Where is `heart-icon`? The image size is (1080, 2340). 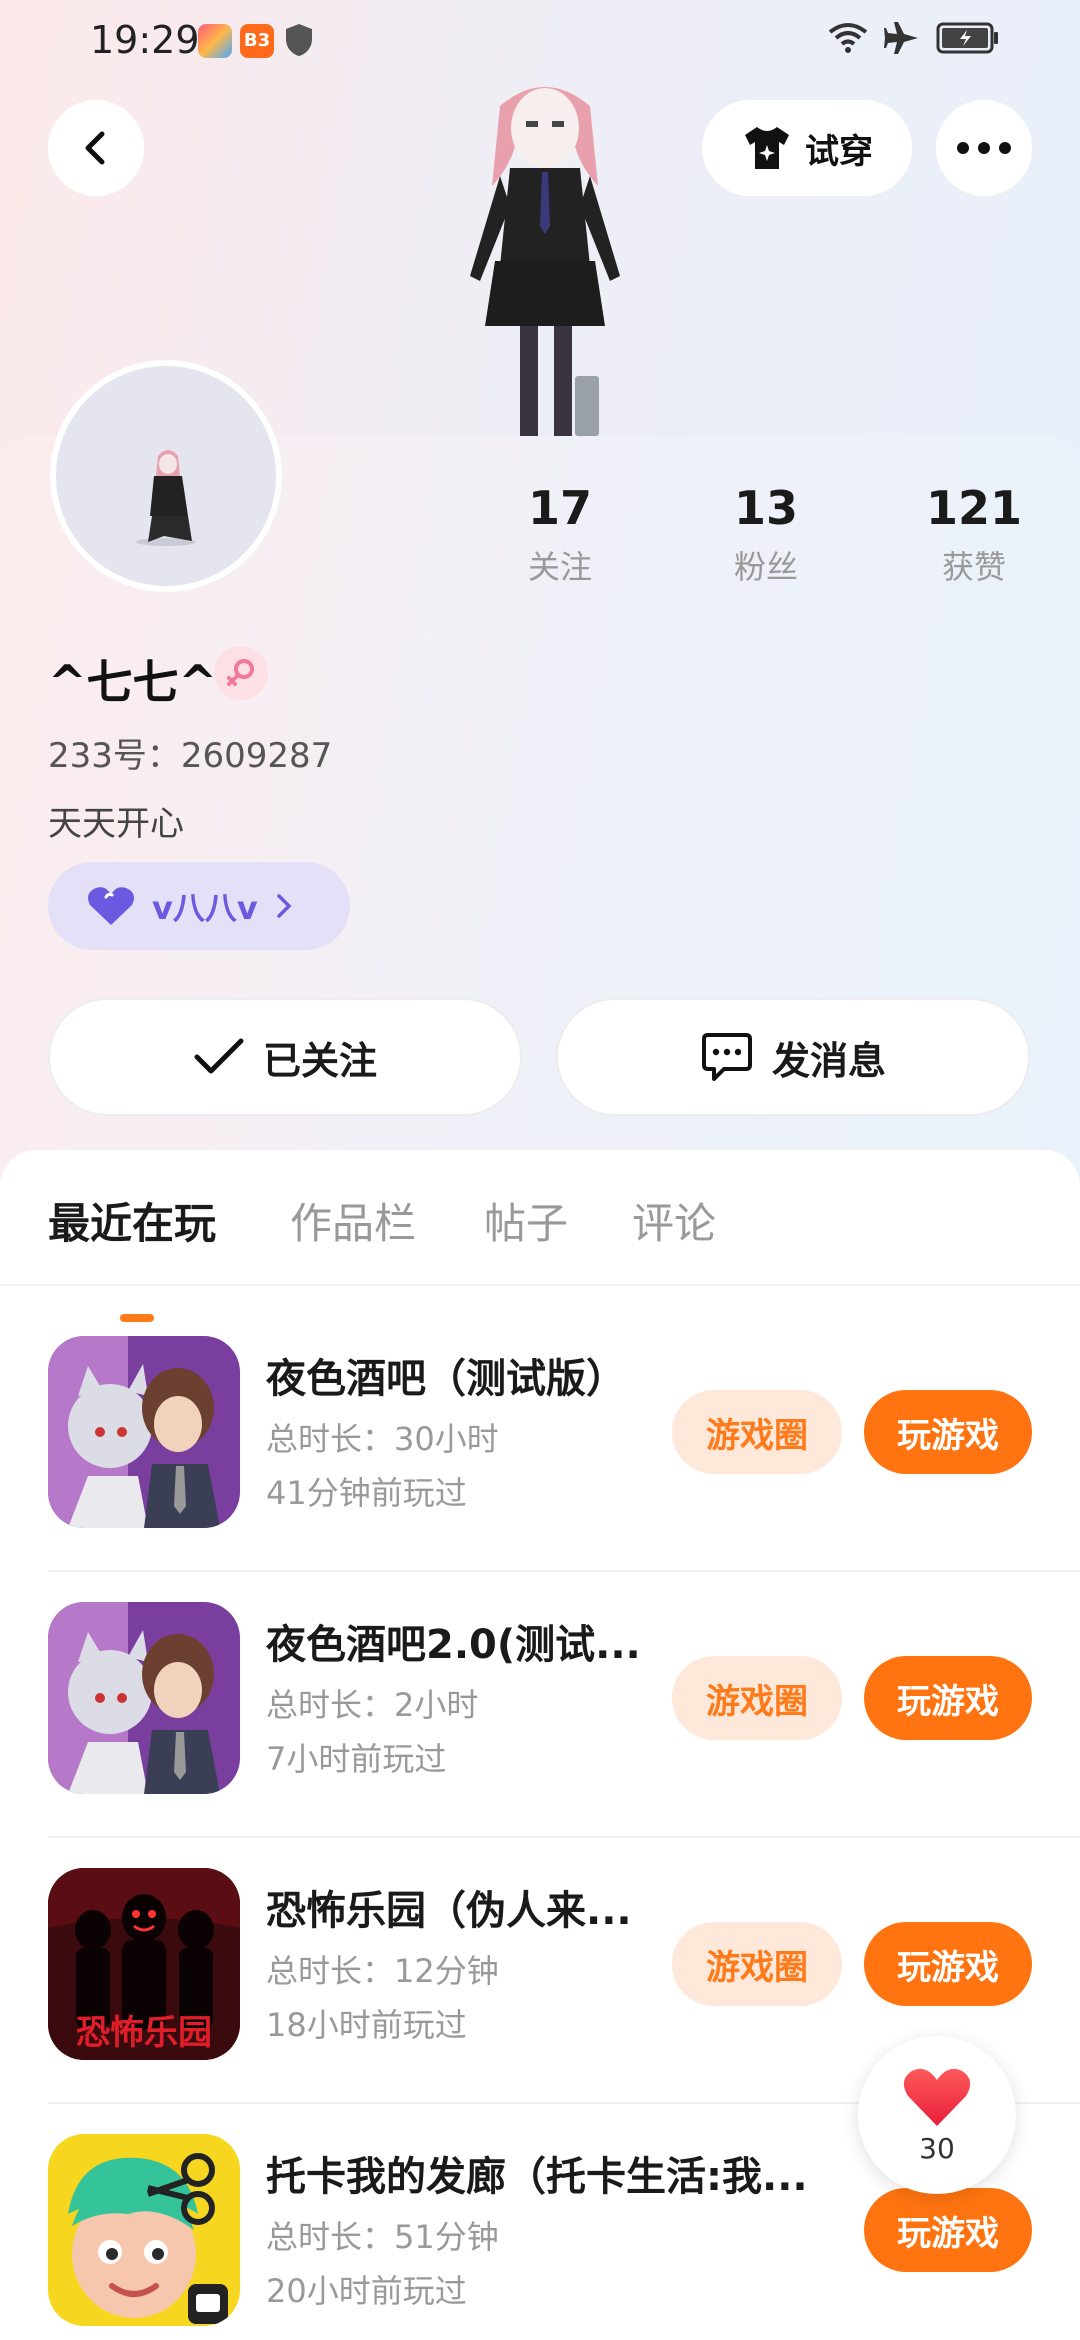
heart-icon is located at coordinates (937, 2097).